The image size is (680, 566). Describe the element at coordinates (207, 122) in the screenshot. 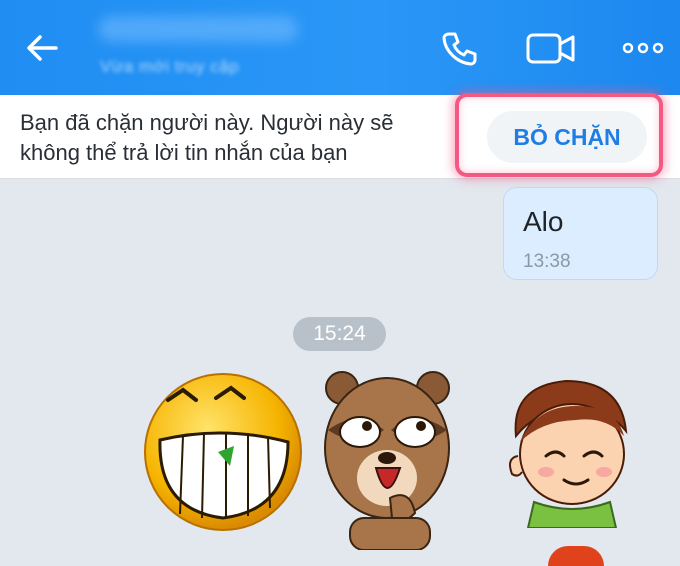

I see `blocked-message-line1: Bạn đã chặn người này. Người này sẽ` at that location.